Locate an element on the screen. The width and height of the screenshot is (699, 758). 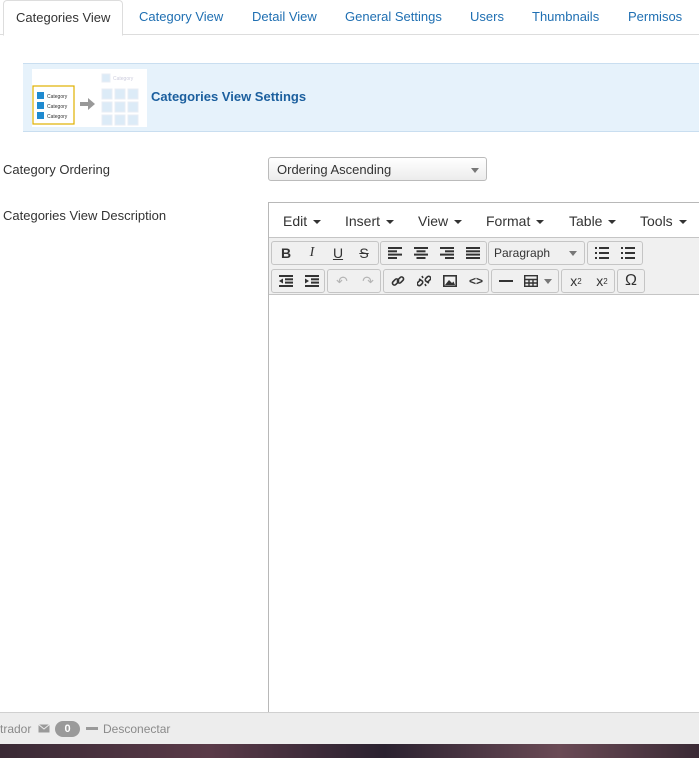
tab-category-view: Category View is located at coordinates (181, 17).